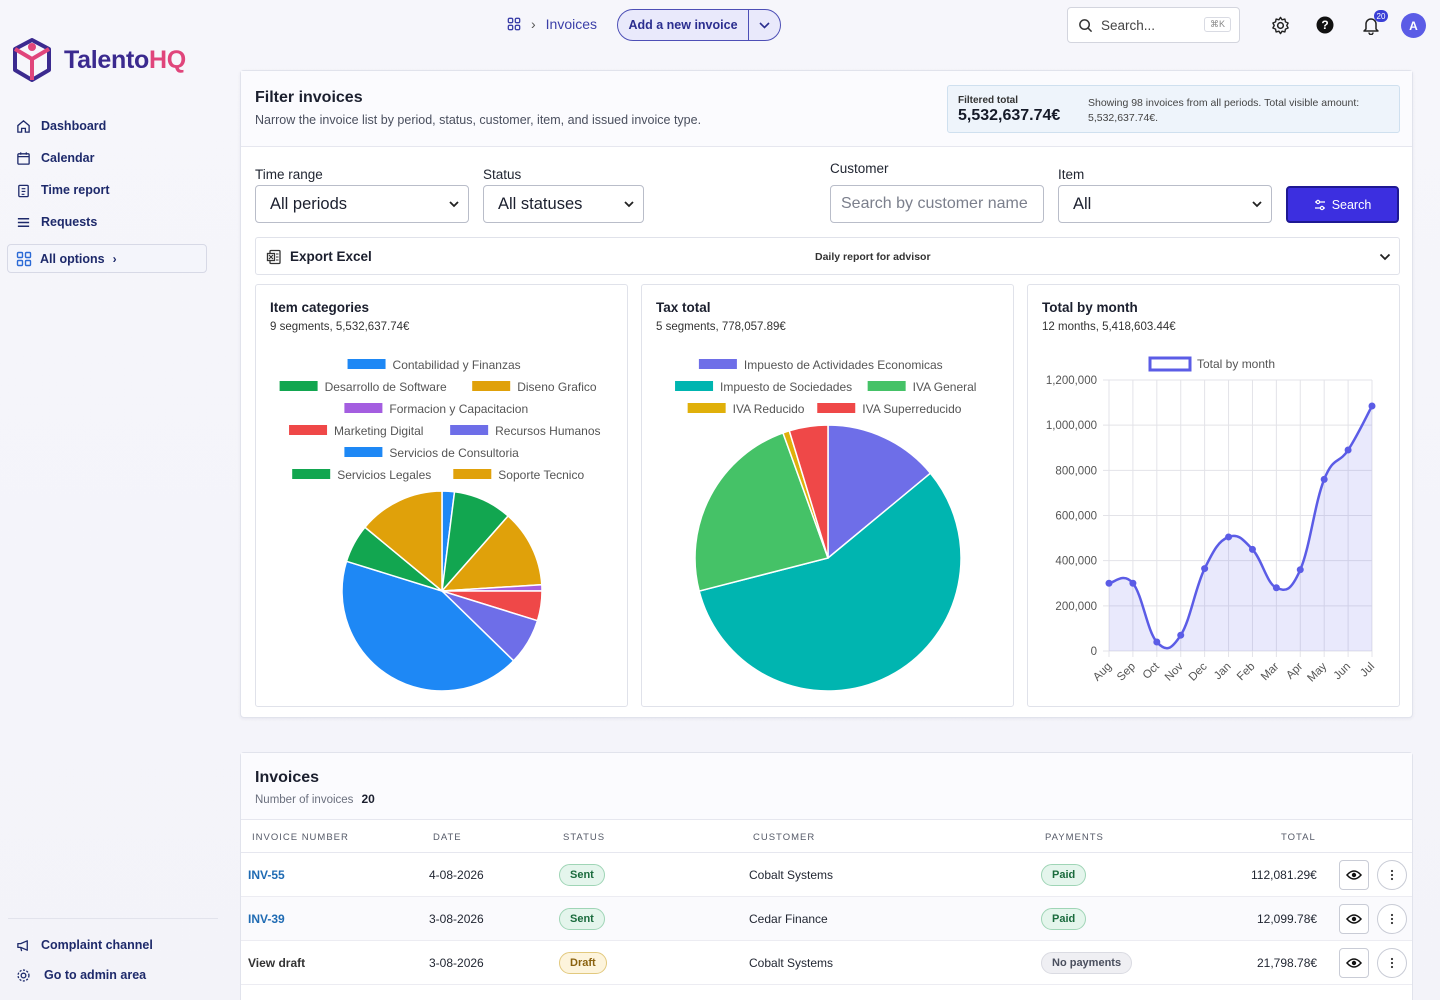 The height and width of the screenshot is (1000, 1440). What do you see at coordinates (84, 975) in the screenshot?
I see `nav-admin-area: Go to admin area` at bounding box center [84, 975].